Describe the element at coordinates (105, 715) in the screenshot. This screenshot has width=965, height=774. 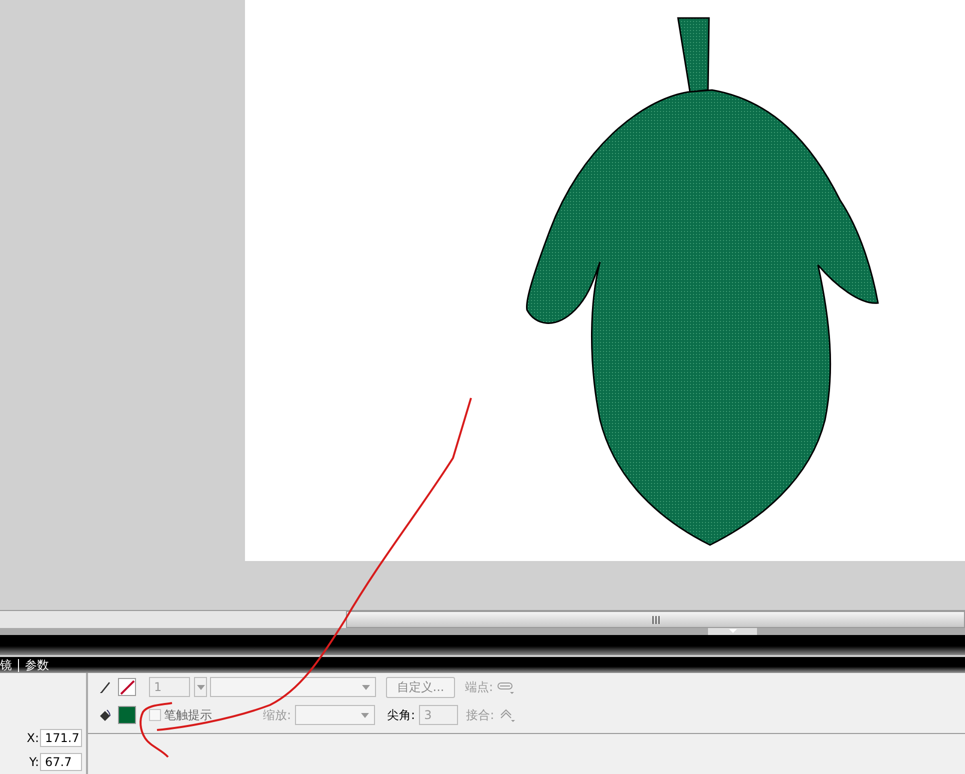
I see `paint-bucket-icon` at that location.